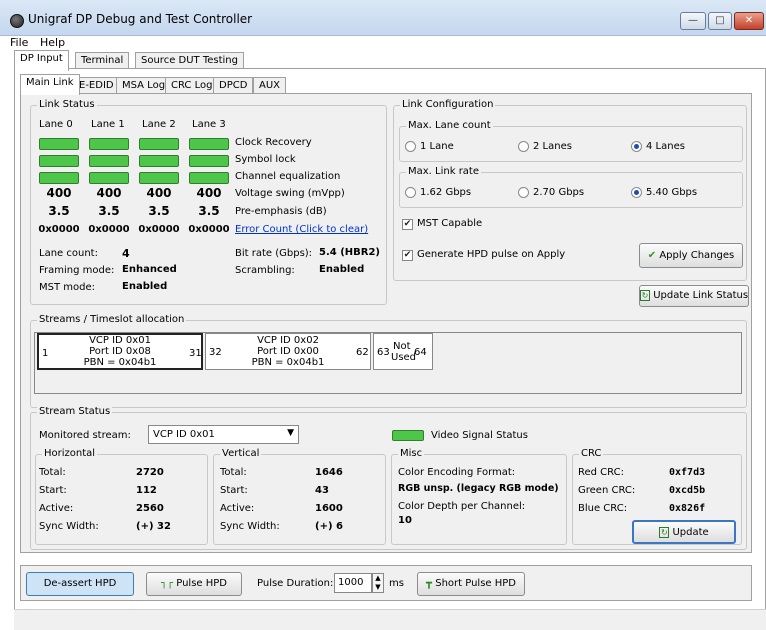 The image size is (766, 630). I want to click on timeslot-unused: 63 64 Not Used, so click(403, 351).